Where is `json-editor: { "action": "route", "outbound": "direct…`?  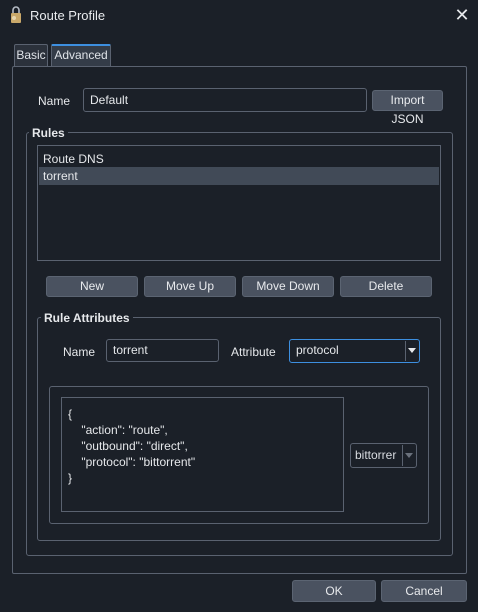
json-editor: { "action": "route", "outbound": "direct… is located at coordinates (202, 454).